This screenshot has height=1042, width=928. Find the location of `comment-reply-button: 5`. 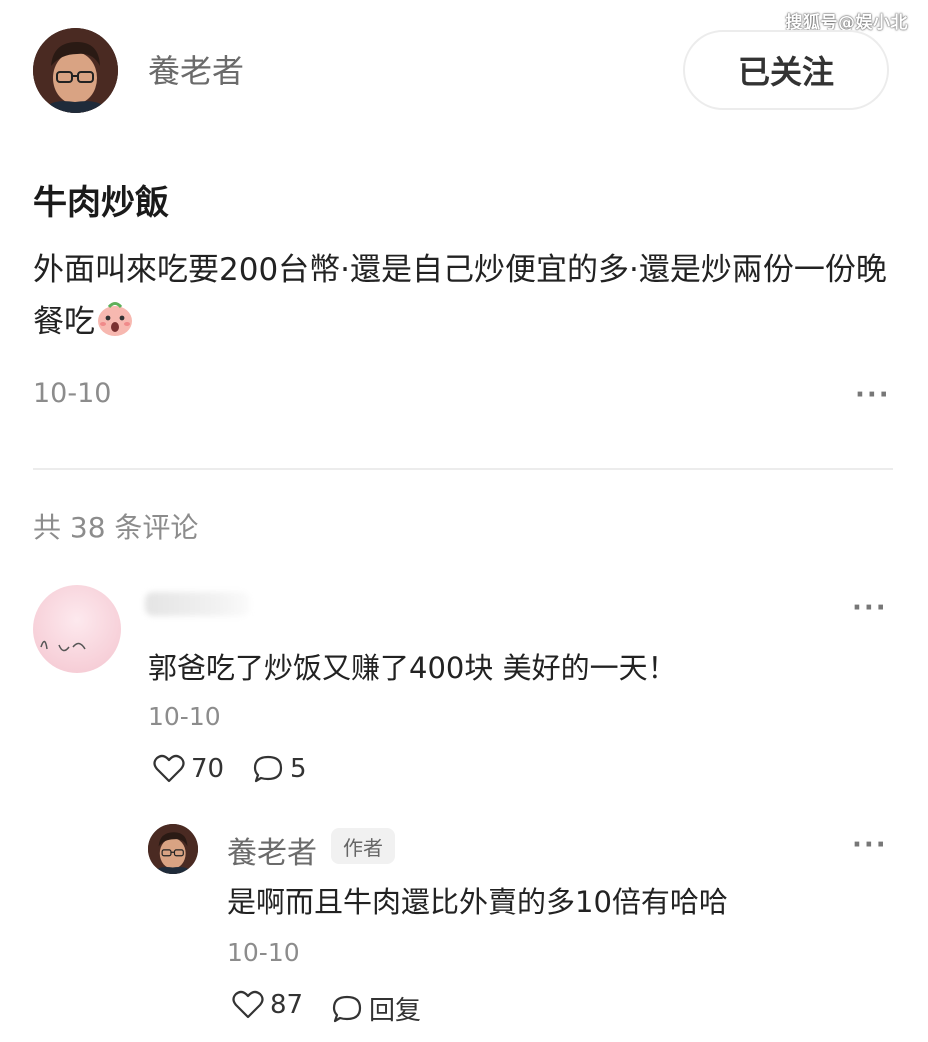

comment-reply-button: 5 is located at coordinates (279, 769).